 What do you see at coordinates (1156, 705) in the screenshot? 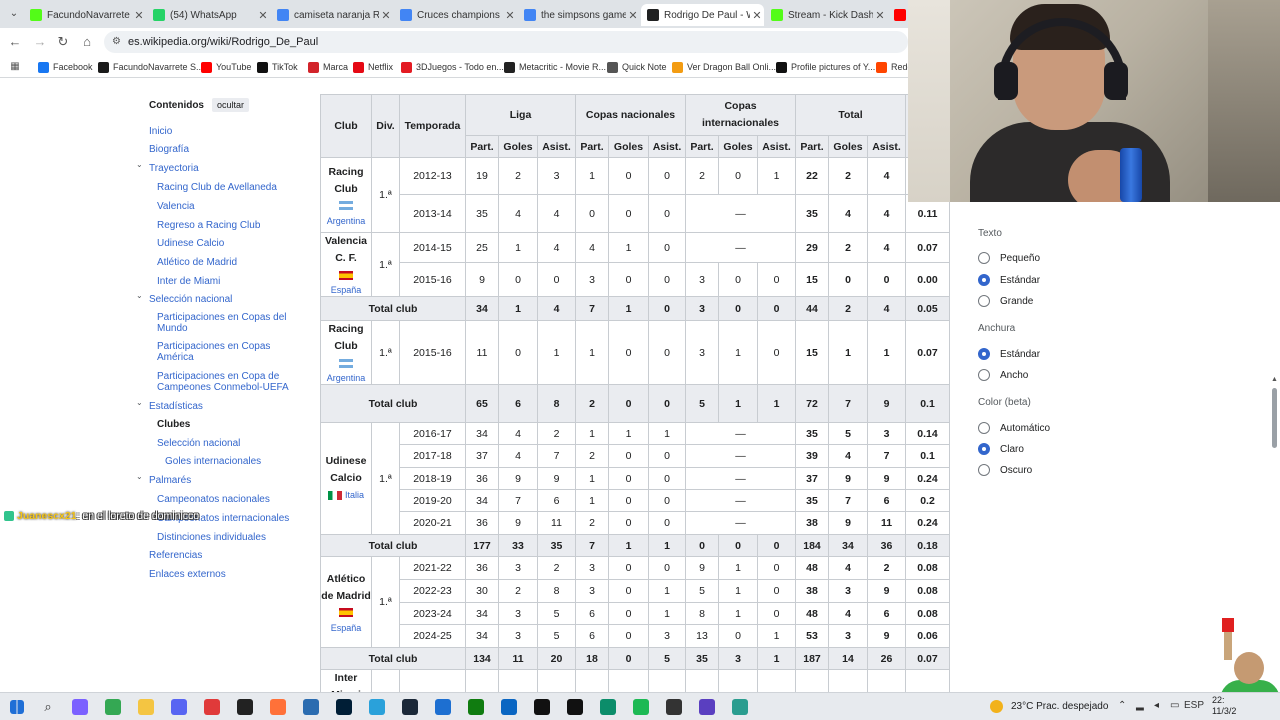
I see `volume-icon: ◂` at bounding box center [1156, 705].